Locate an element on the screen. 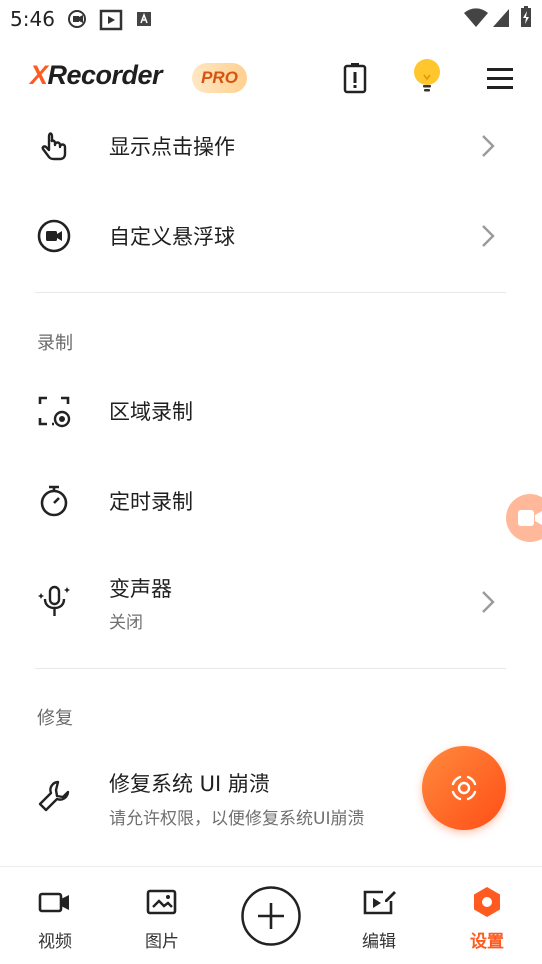 The width and height of the screenshot is (542, 964). app-logo: XRecorder is located at coordinates (96, 75).